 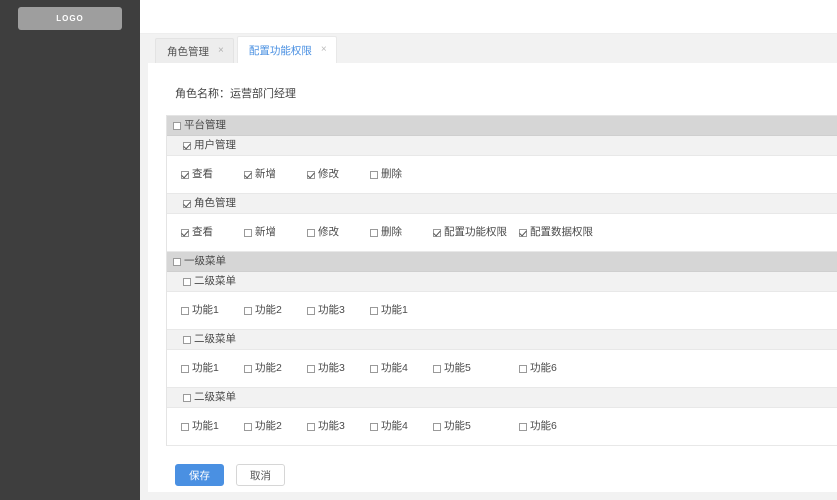 I want to click on save-button: 保存, so click(x=199, y=475).